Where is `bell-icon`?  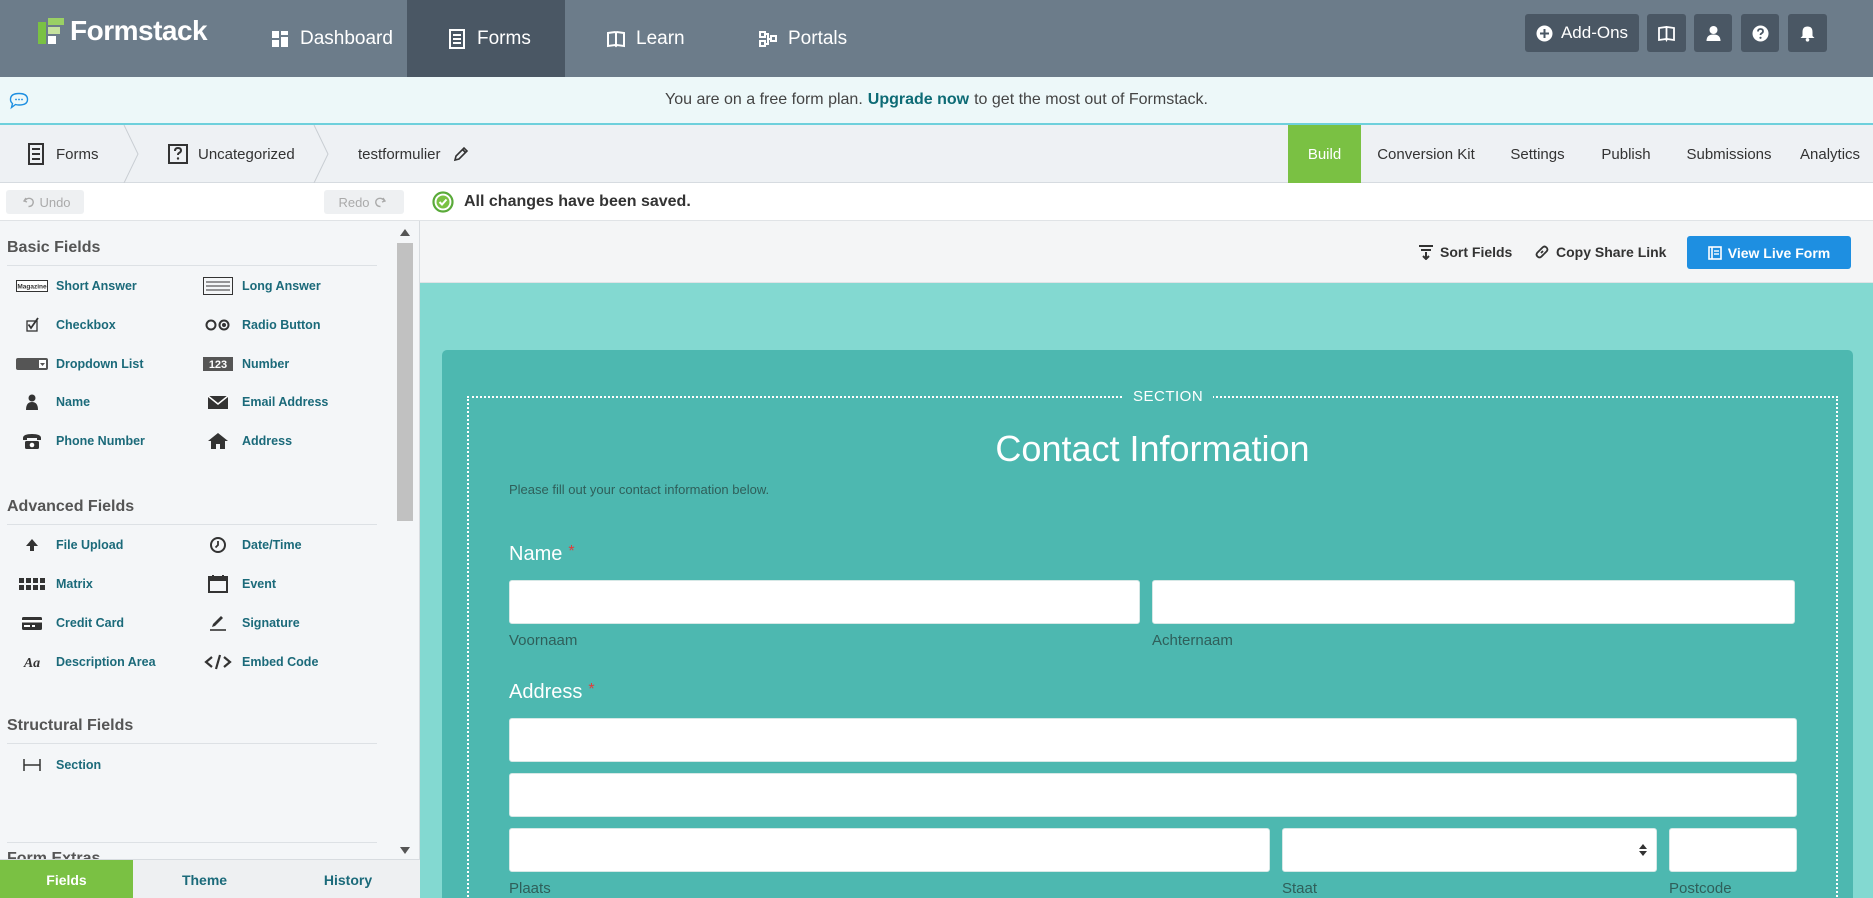
bell-icon is located at coordinates (1807, 34).